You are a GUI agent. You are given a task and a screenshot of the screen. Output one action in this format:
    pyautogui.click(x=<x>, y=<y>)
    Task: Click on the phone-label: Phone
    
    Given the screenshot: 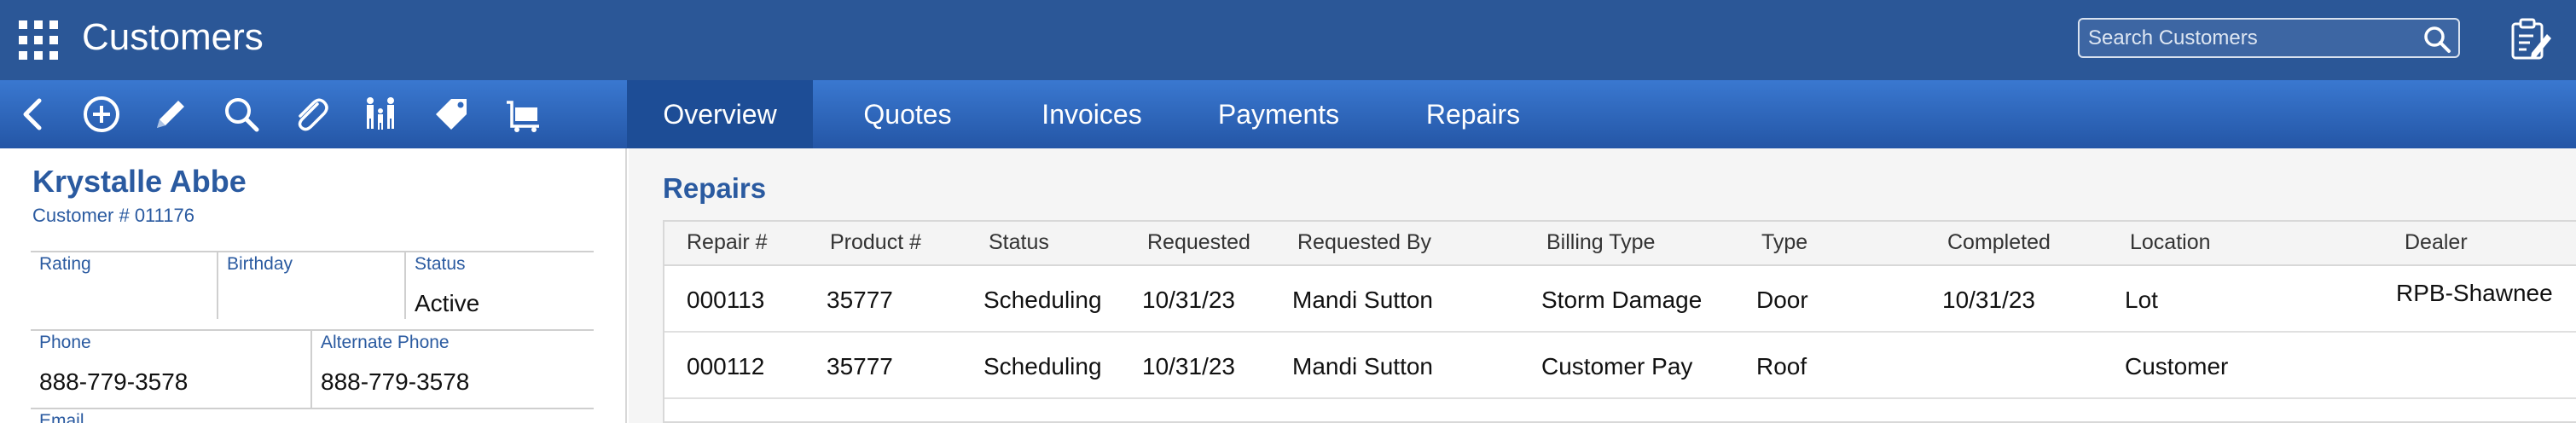 What is the action you would take?
    pyautogui.click(x=65, y=342)
    